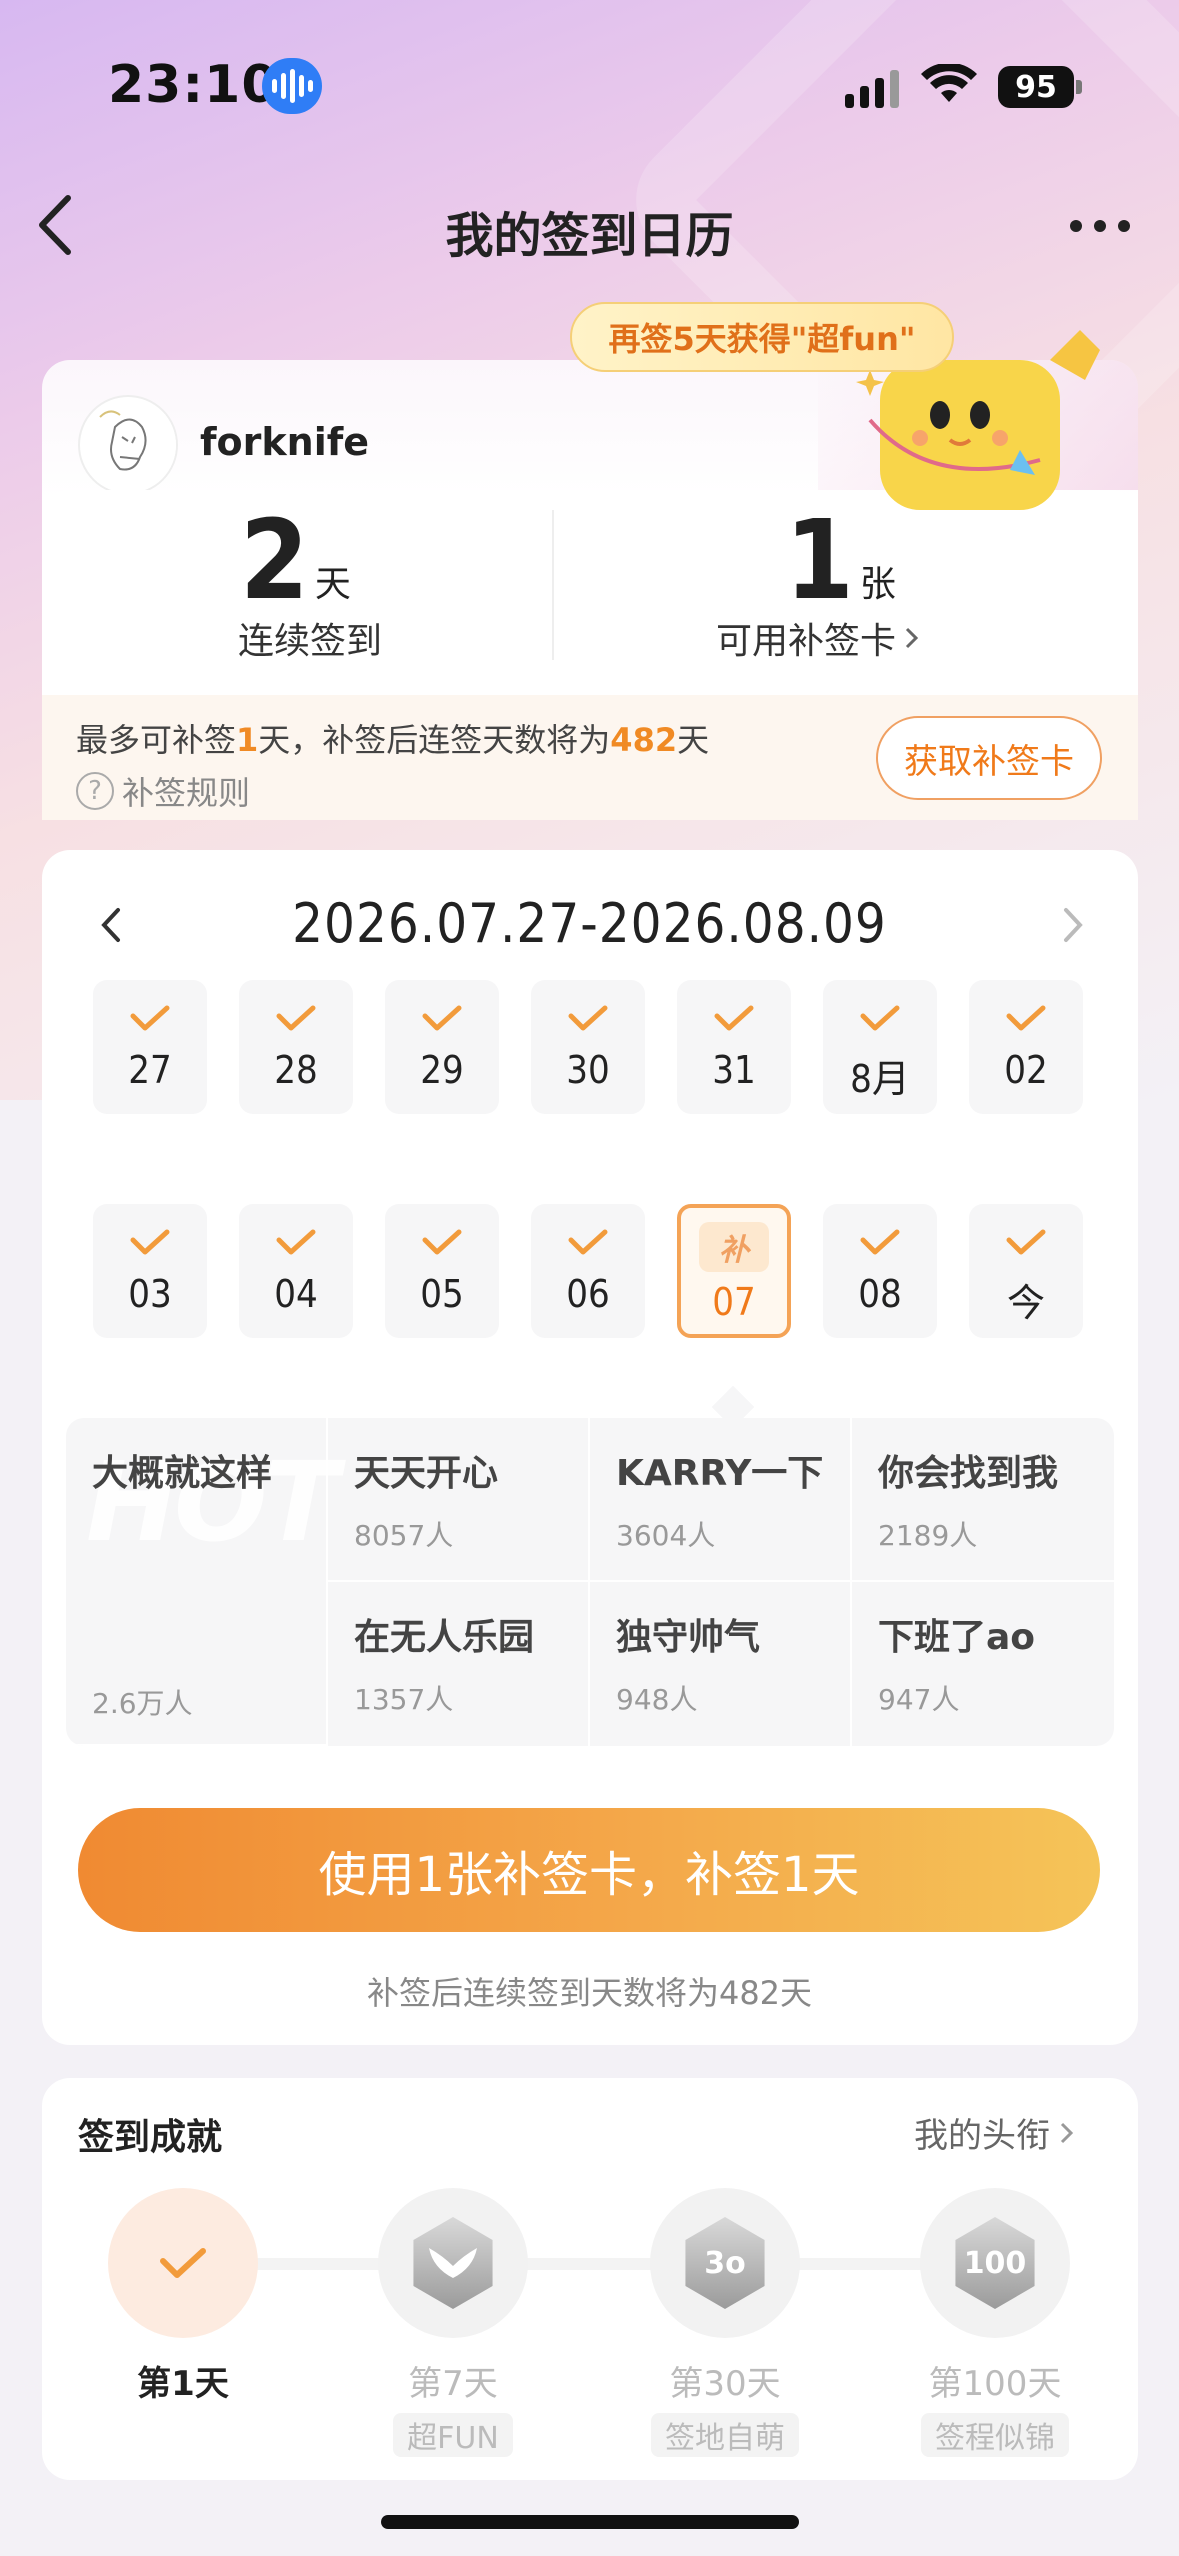 This screenshot has width=1179, height=2556. I want to click on rank-cell: 下班了ao 947人, so click(983, 1664).